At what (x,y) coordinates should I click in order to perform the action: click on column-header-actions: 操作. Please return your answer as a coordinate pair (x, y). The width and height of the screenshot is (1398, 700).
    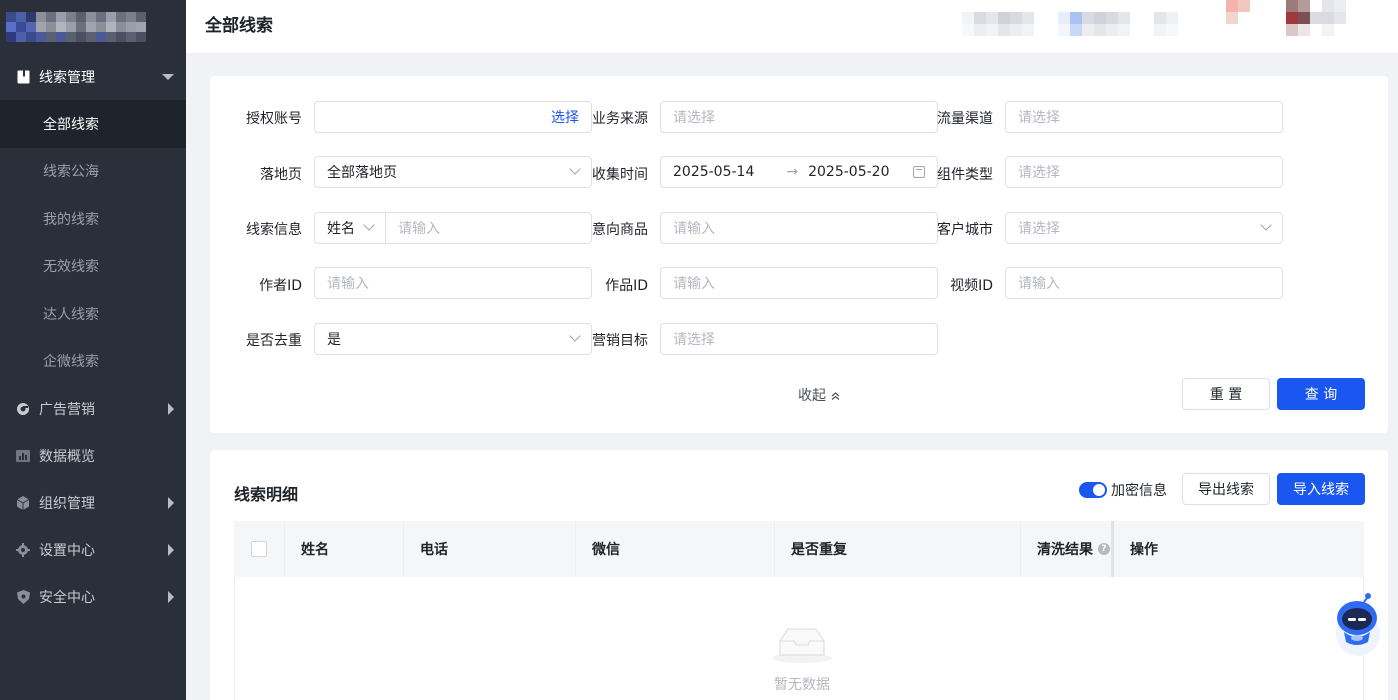
    Looking at the image, I should click on (1144, 550).